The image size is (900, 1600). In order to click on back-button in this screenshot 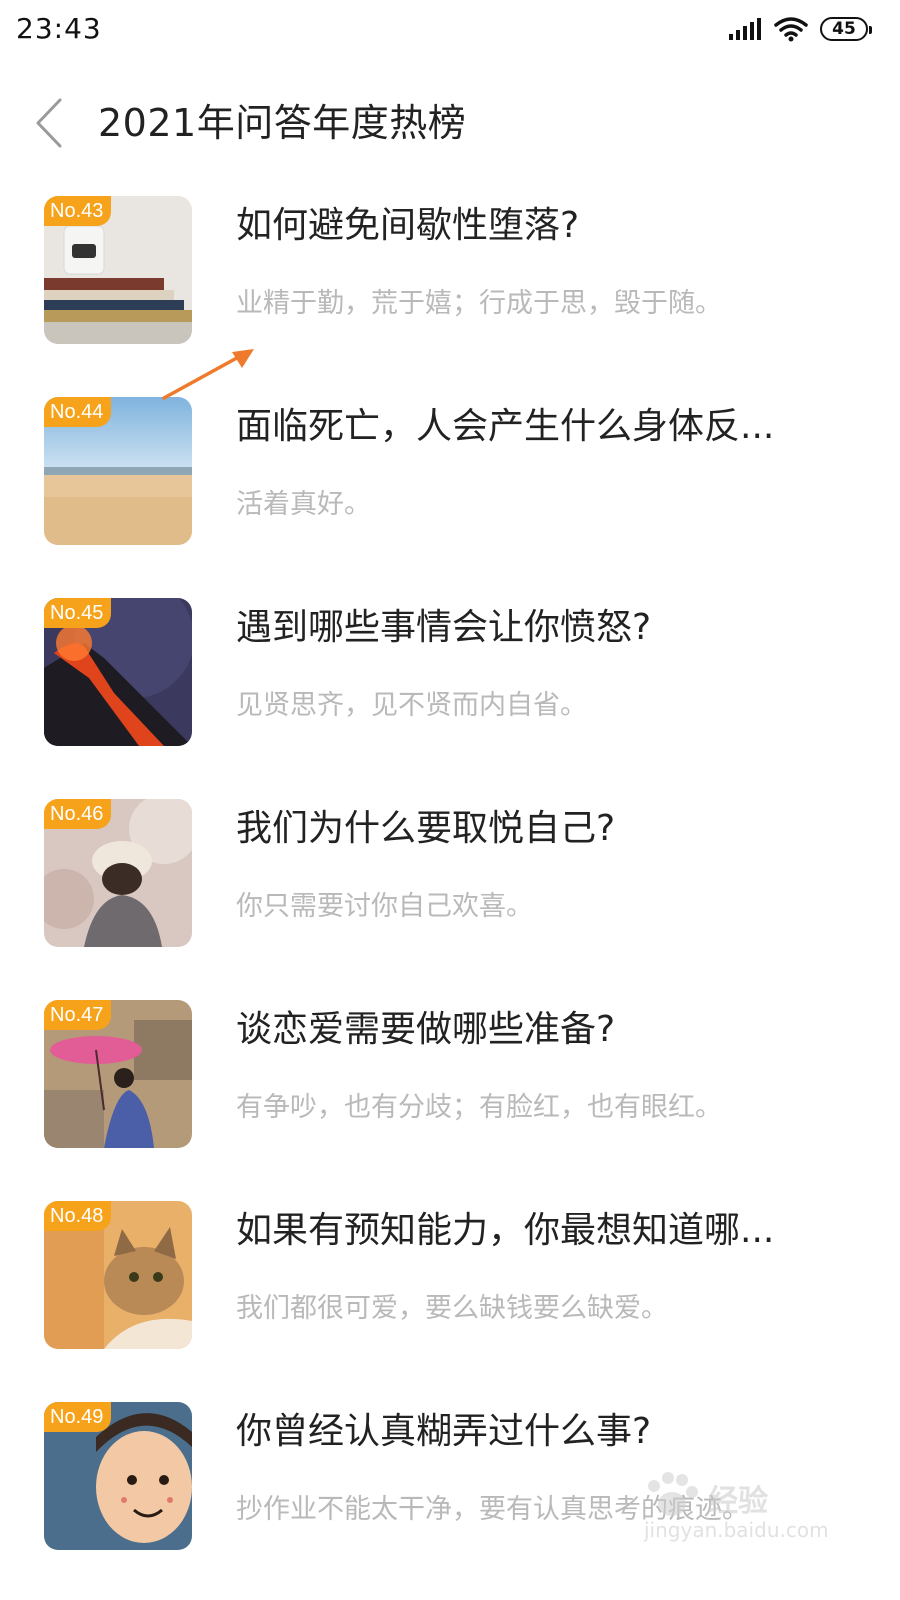, I will do `click(50, 123)`.